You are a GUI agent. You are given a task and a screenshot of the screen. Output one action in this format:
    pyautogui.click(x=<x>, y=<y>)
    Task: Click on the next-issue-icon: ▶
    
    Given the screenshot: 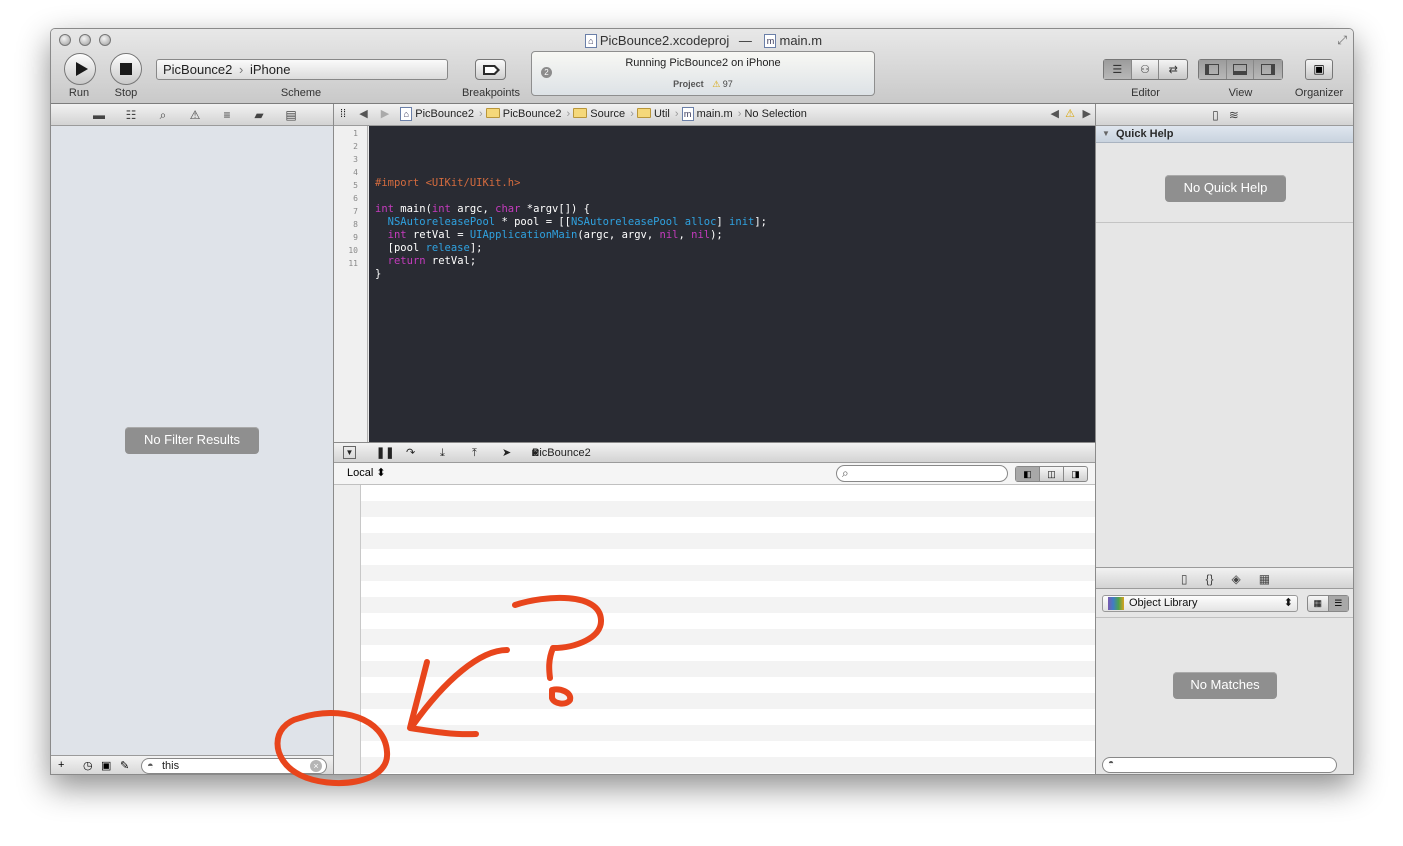 What is the action you would take?
    pyautogui.click(x=1087, y=114)
    